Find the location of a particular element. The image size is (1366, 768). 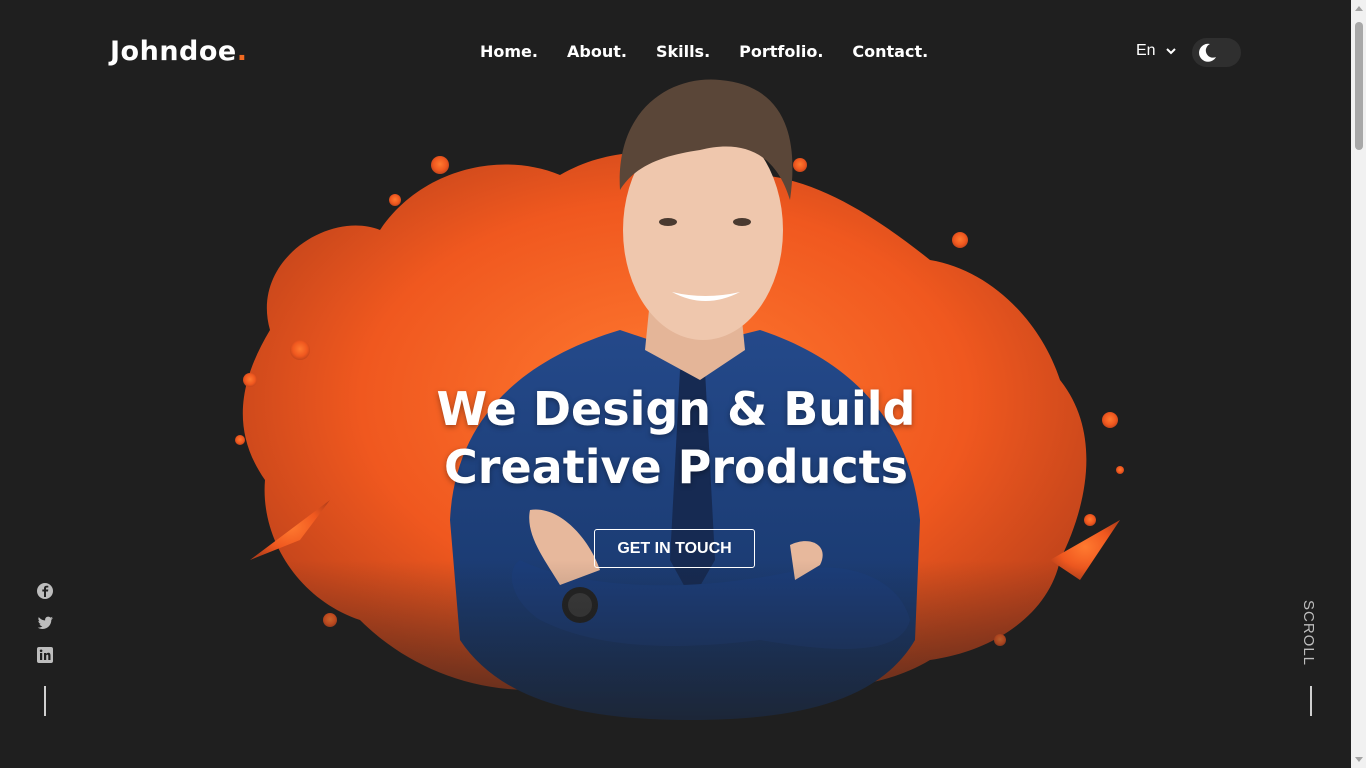

scroll-indicator-label: SCROLL is located at coordinates (1308, 633).